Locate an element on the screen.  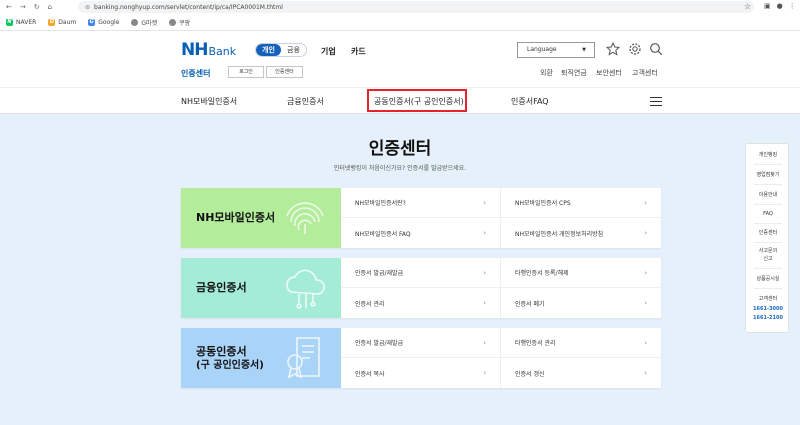
link-joint-other-bank: 타행인증서 관리 › is located at coordinates (581, 343).